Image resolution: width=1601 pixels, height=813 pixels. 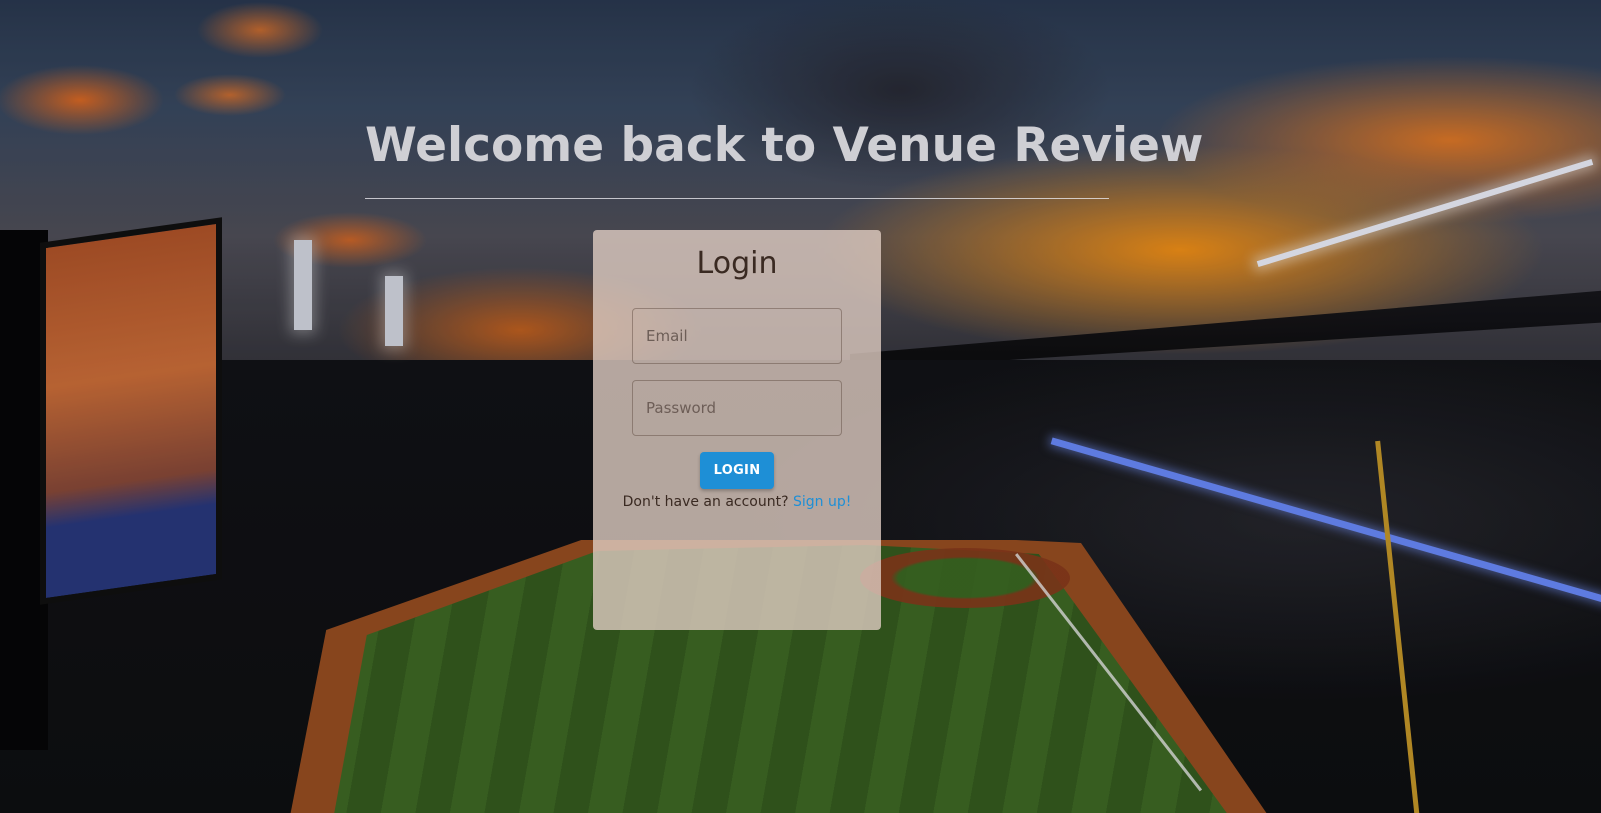 What do you see at coordinates (737, 263) in the screenshot?
I see `login-heading: Login` at bounding box center [737, 263].